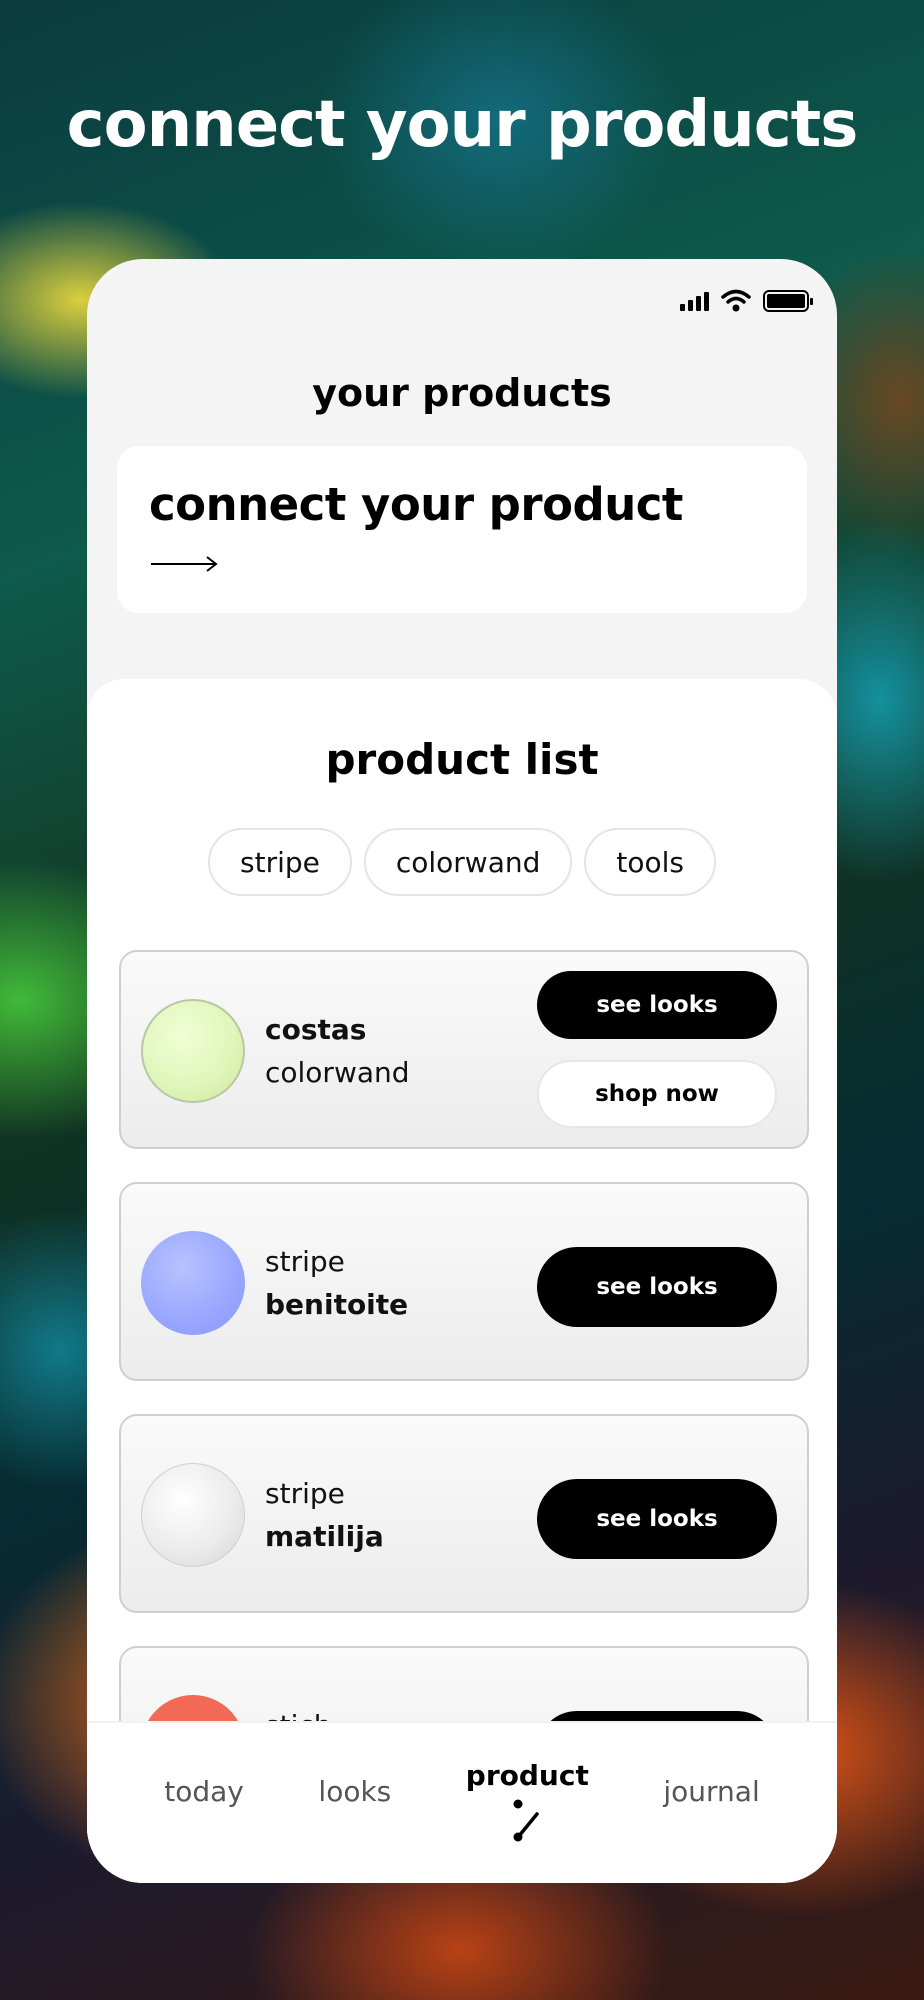  Describe the element at coordinates (324, 1536) in the screenshot. I see `product-name: matilija` at that location.